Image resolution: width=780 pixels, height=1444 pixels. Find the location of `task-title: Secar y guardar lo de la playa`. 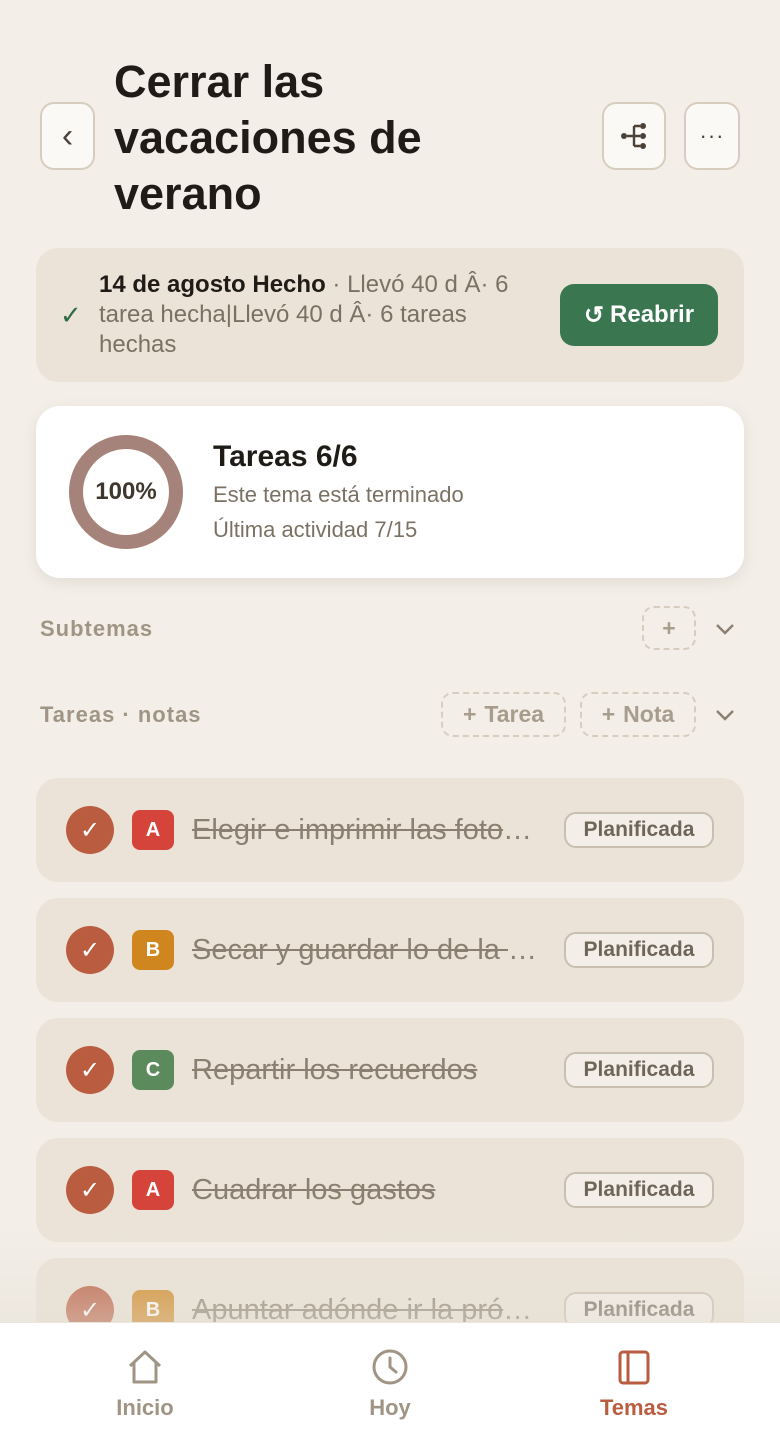

task-title: Secar y guardar lo de la playa is located at coordinates (368, 950).